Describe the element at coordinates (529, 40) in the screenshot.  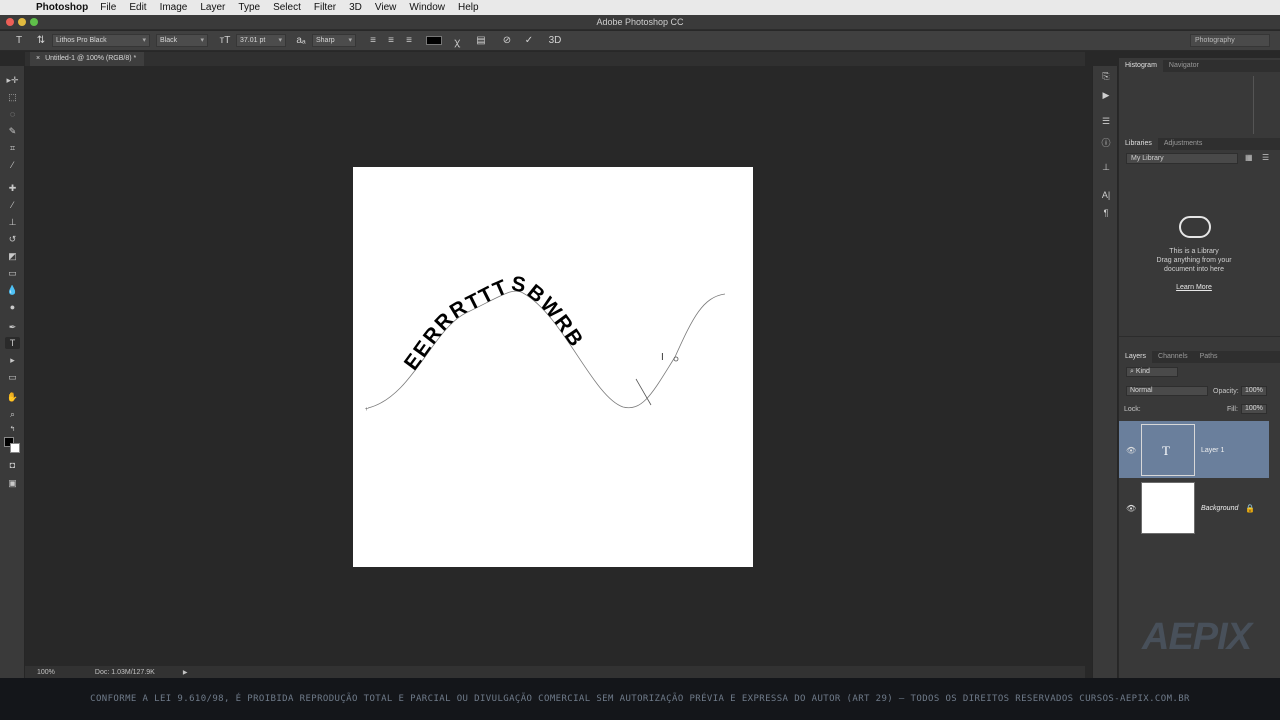
I see `commit-edit-icon: ✓` at that location.